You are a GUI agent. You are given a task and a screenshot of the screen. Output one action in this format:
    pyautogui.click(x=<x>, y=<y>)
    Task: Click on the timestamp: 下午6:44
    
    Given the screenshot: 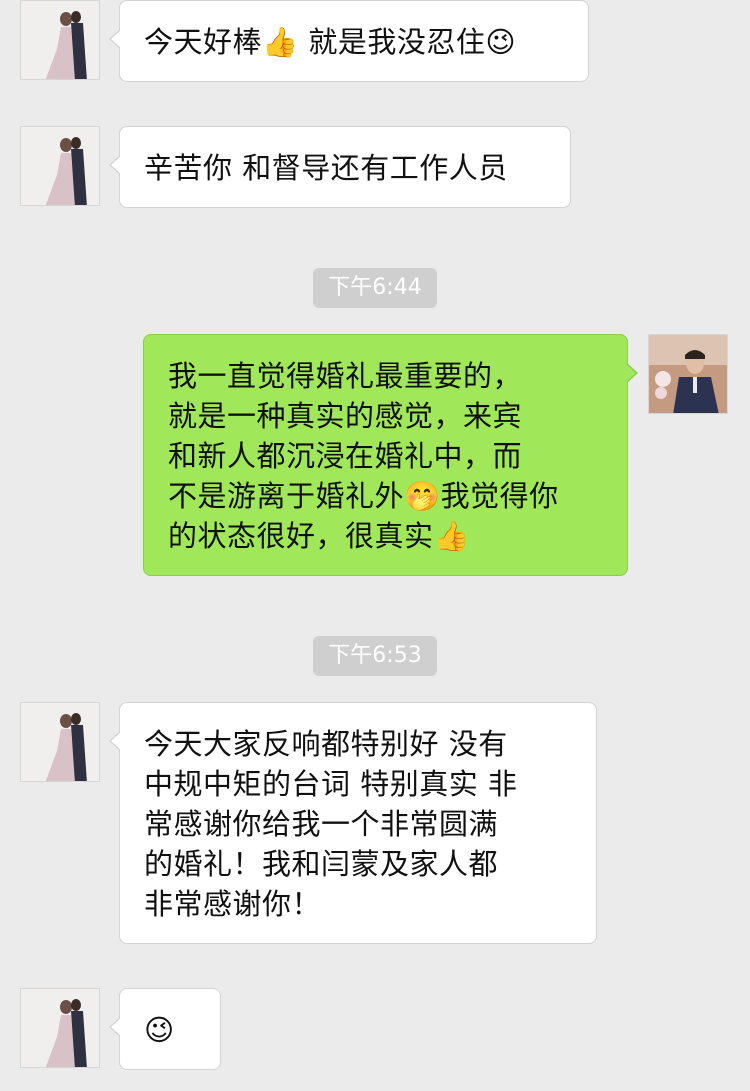 What is the action you would take?
    pyautogui.click(x=375, y=288)
    